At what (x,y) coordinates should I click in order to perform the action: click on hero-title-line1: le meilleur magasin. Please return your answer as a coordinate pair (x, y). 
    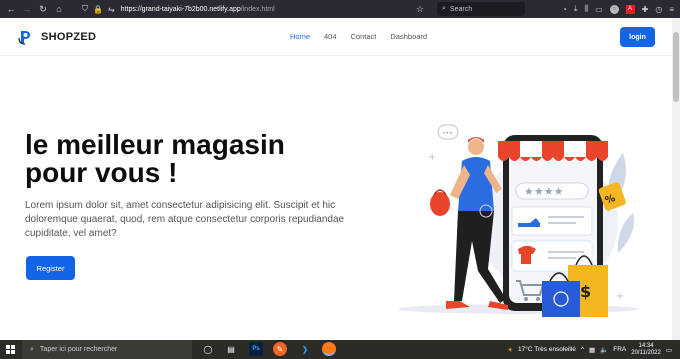
    Looking at the image, I should click on (155, 144).